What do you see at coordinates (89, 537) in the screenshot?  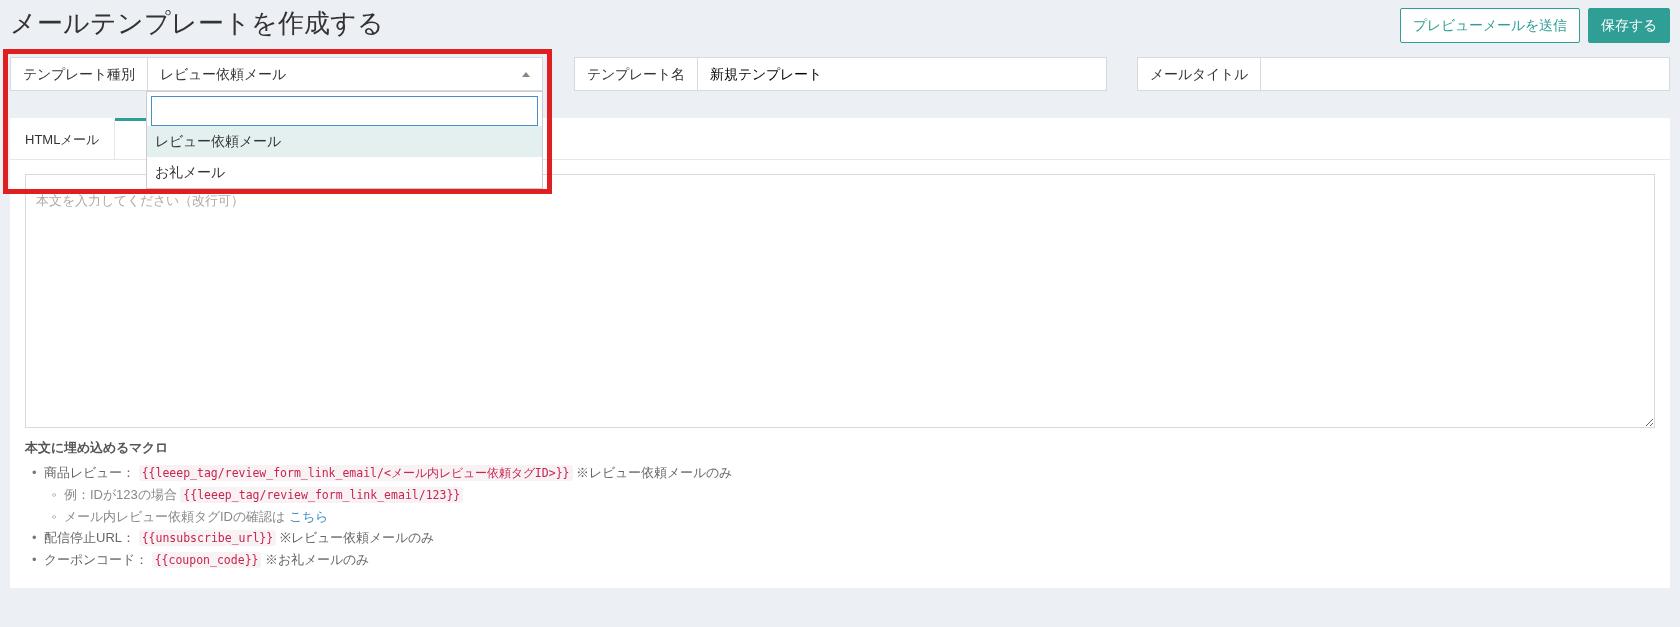 I see `macro-label: 配信停止URL：` at bounding box center [89, 537].